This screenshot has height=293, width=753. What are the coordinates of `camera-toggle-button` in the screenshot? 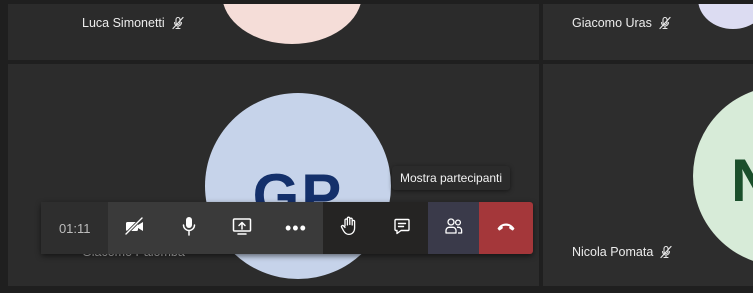 It's located at (135, 228).